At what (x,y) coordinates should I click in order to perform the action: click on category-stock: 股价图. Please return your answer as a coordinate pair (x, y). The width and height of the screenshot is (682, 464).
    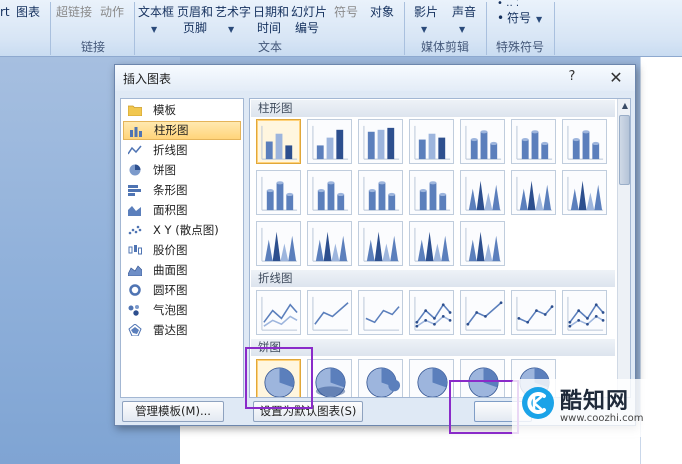
    Looking at the image, I should click on (182, 250).